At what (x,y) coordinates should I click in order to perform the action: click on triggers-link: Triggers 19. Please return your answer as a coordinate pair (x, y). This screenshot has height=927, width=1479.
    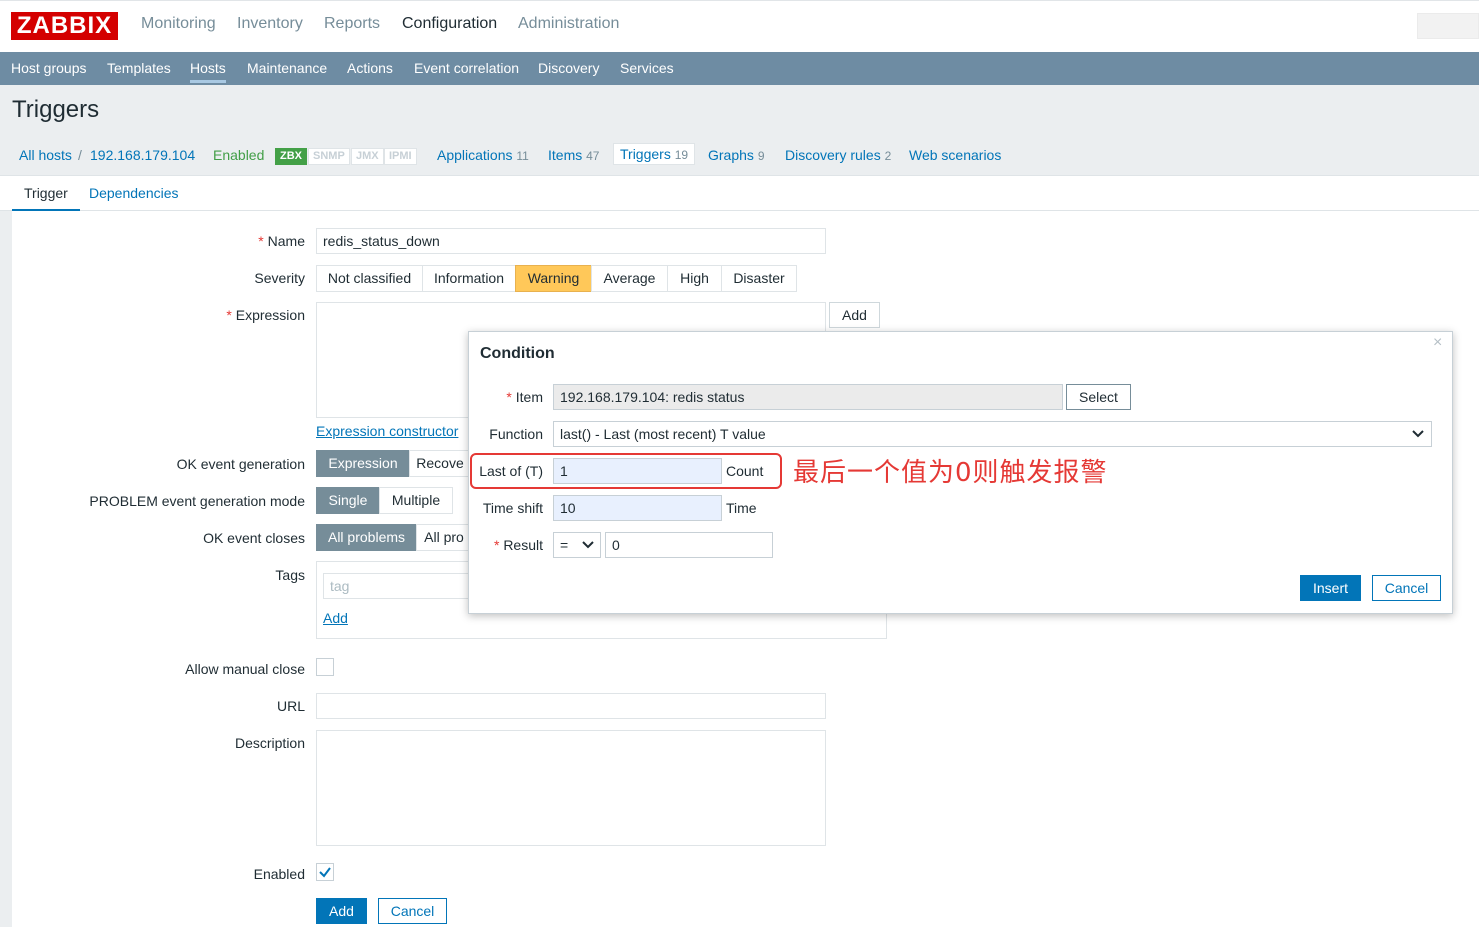
    Looking at the image, I should click on (654, 154).